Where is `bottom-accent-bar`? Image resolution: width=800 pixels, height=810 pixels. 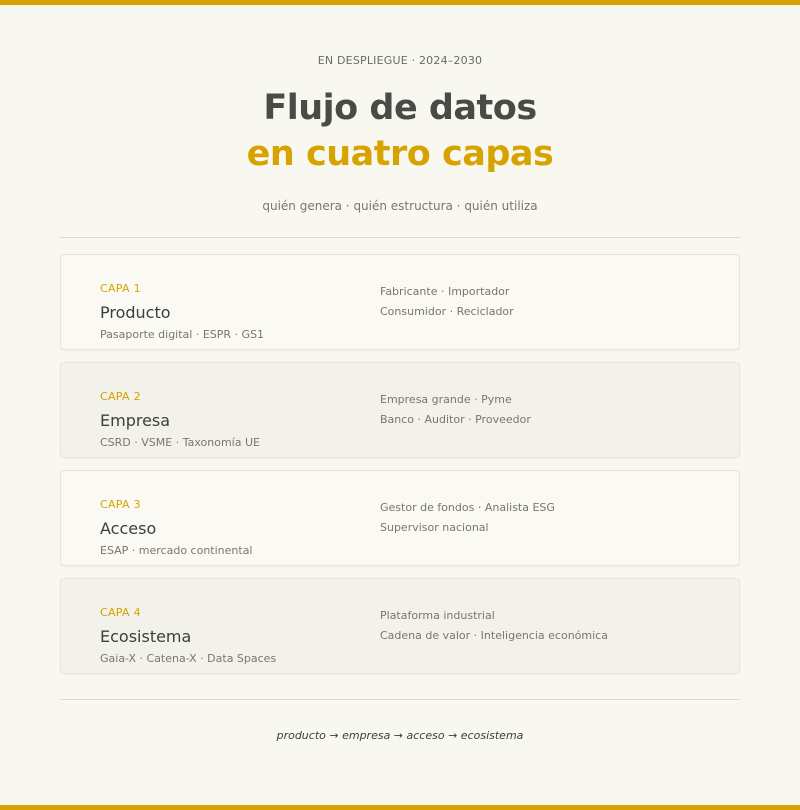
bottom-accent-bar is located at coordinates (400, 807).